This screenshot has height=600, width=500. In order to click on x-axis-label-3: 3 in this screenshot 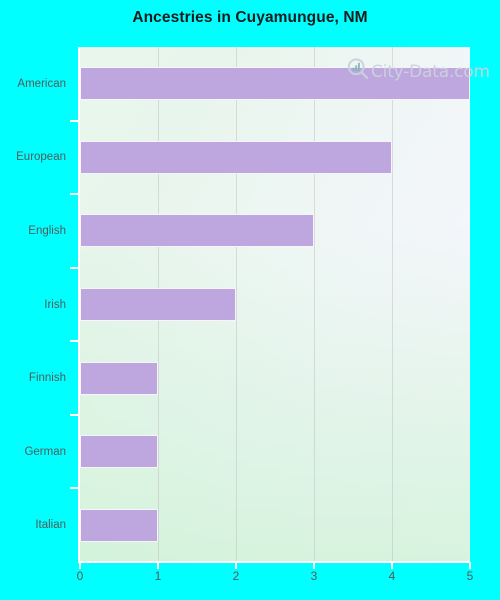, I will do `click(314, 576)`.